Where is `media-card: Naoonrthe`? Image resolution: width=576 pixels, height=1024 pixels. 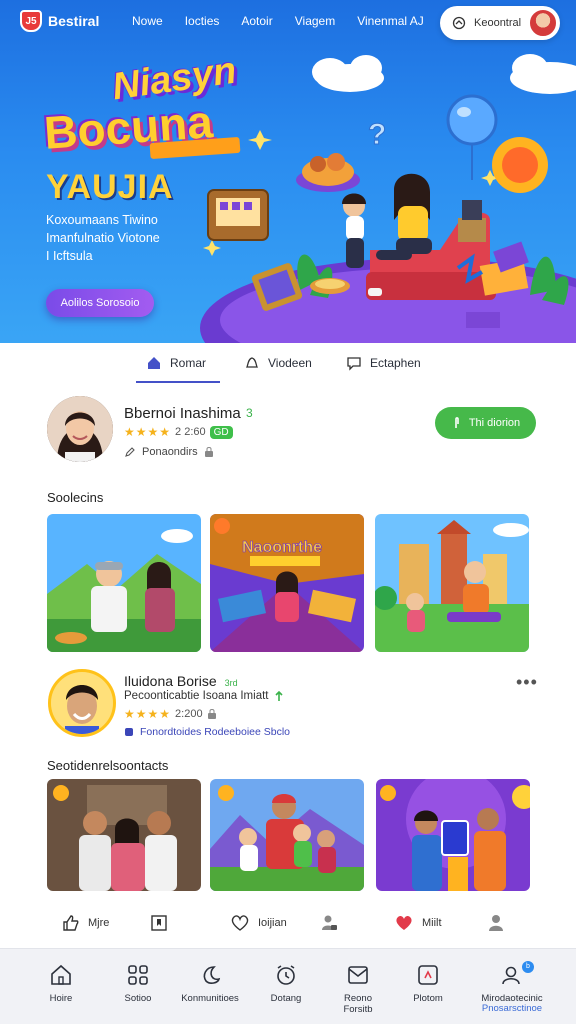 media-card: Naoonrthe is located at coordinates (287, 583).